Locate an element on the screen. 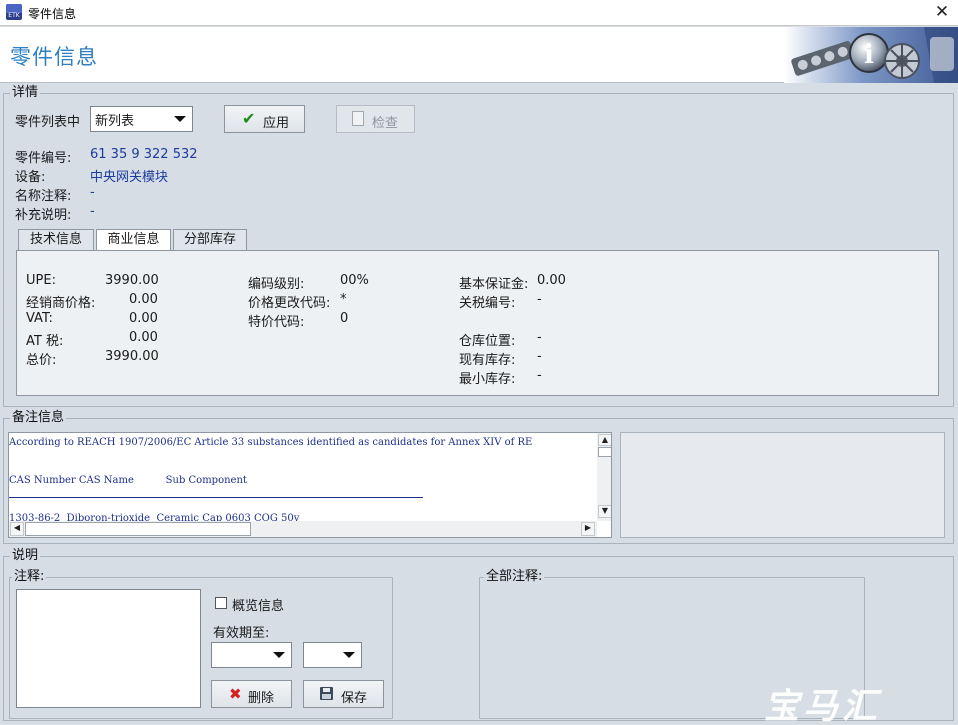 This screenshot has height=725, width=958. part-number-value: 61 35 9 322 532 is located at coordinates (144, 154).